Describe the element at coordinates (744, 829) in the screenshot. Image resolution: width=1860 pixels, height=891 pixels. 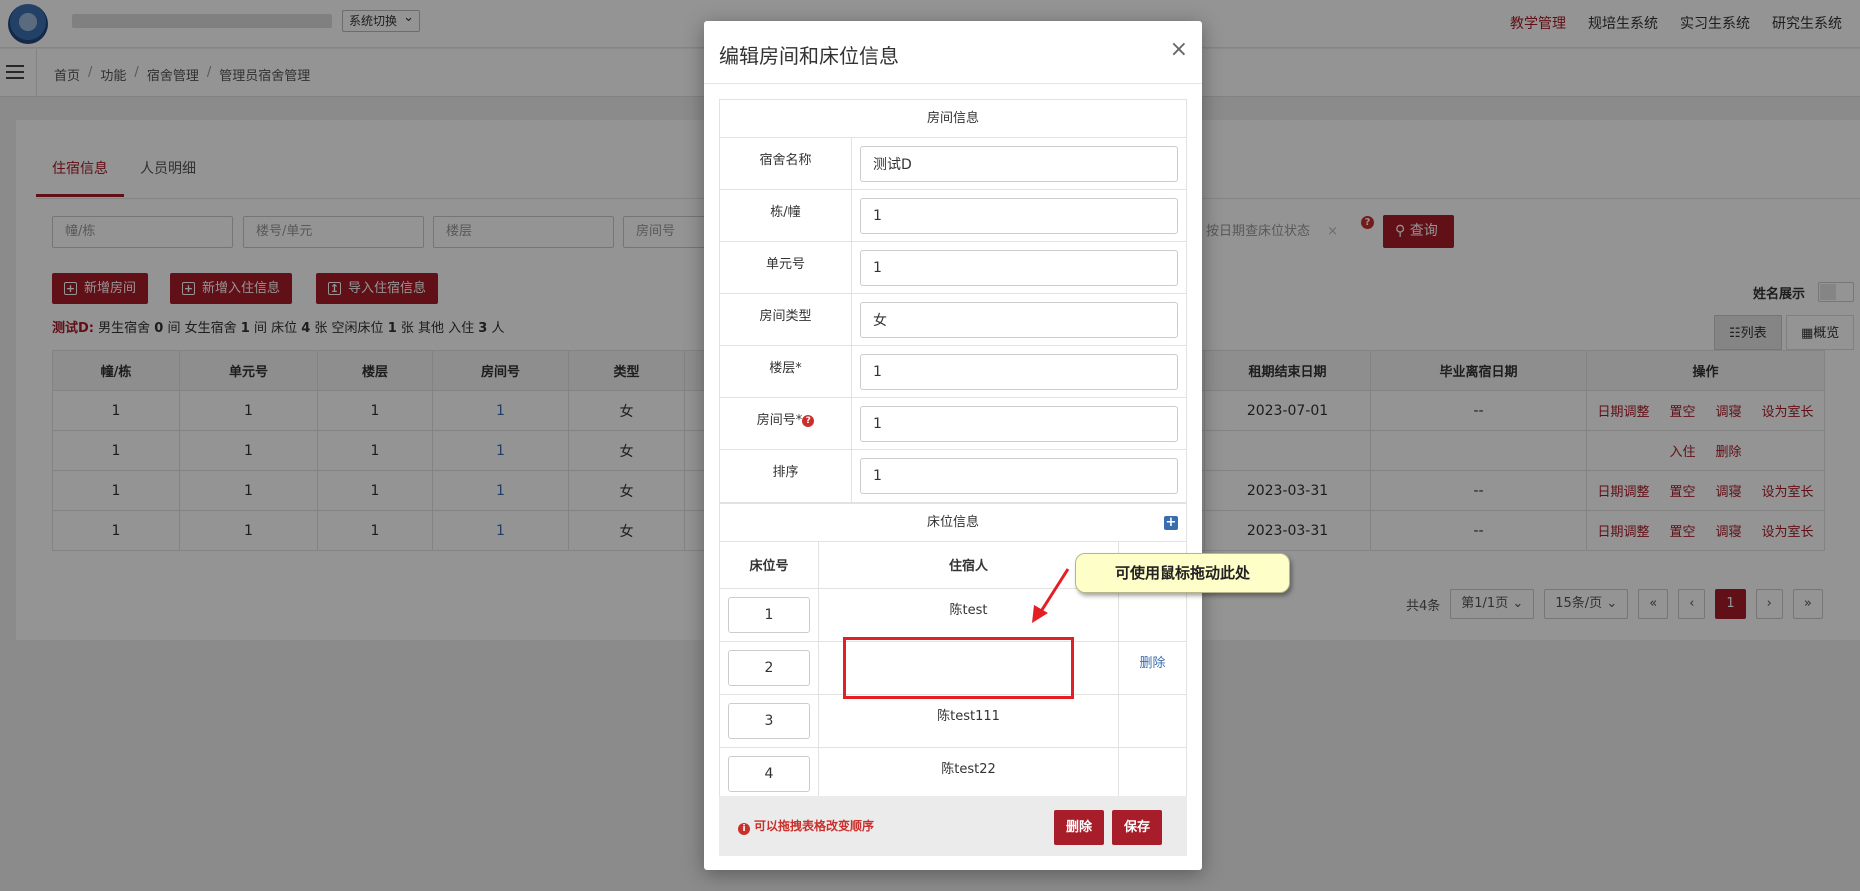
I see `info-icon: i` at that location.